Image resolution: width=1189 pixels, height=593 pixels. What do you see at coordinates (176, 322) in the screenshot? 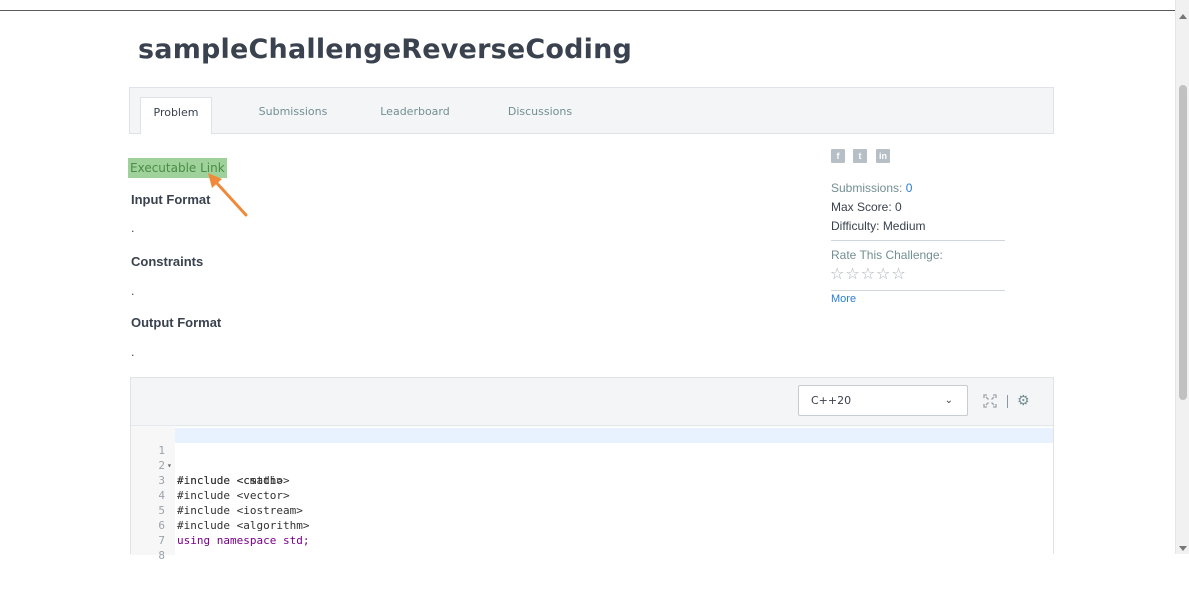
I see `output-format-label: Output Format` at bounding box center [176, 322].